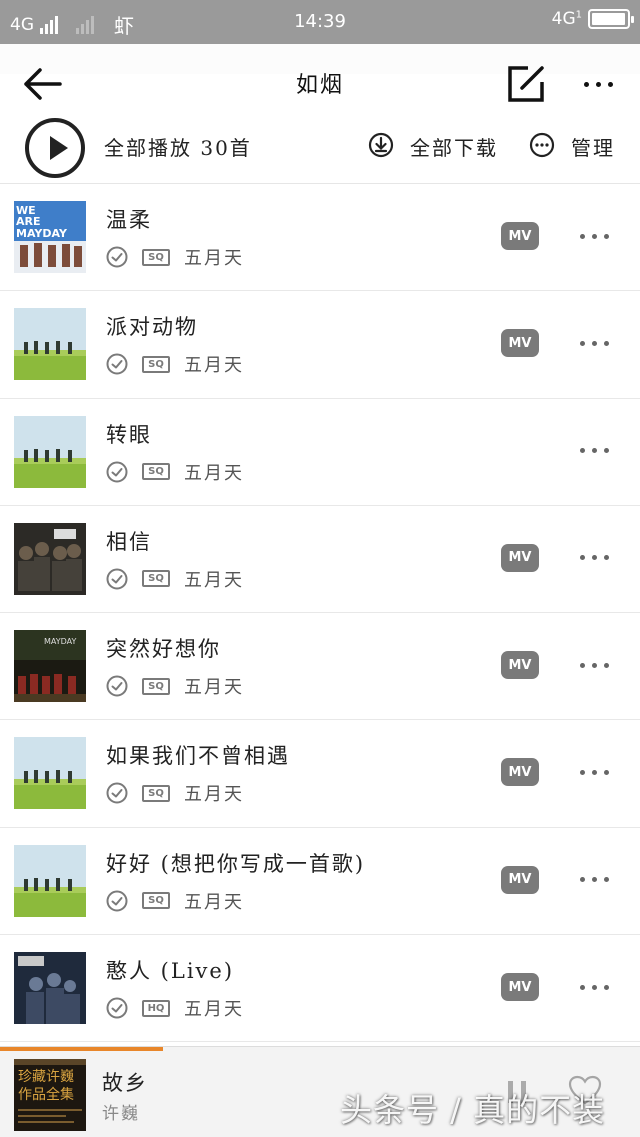 This screenshot has width=640, height=1137. I want to click on manage-button: 管理, so click(593, 146).